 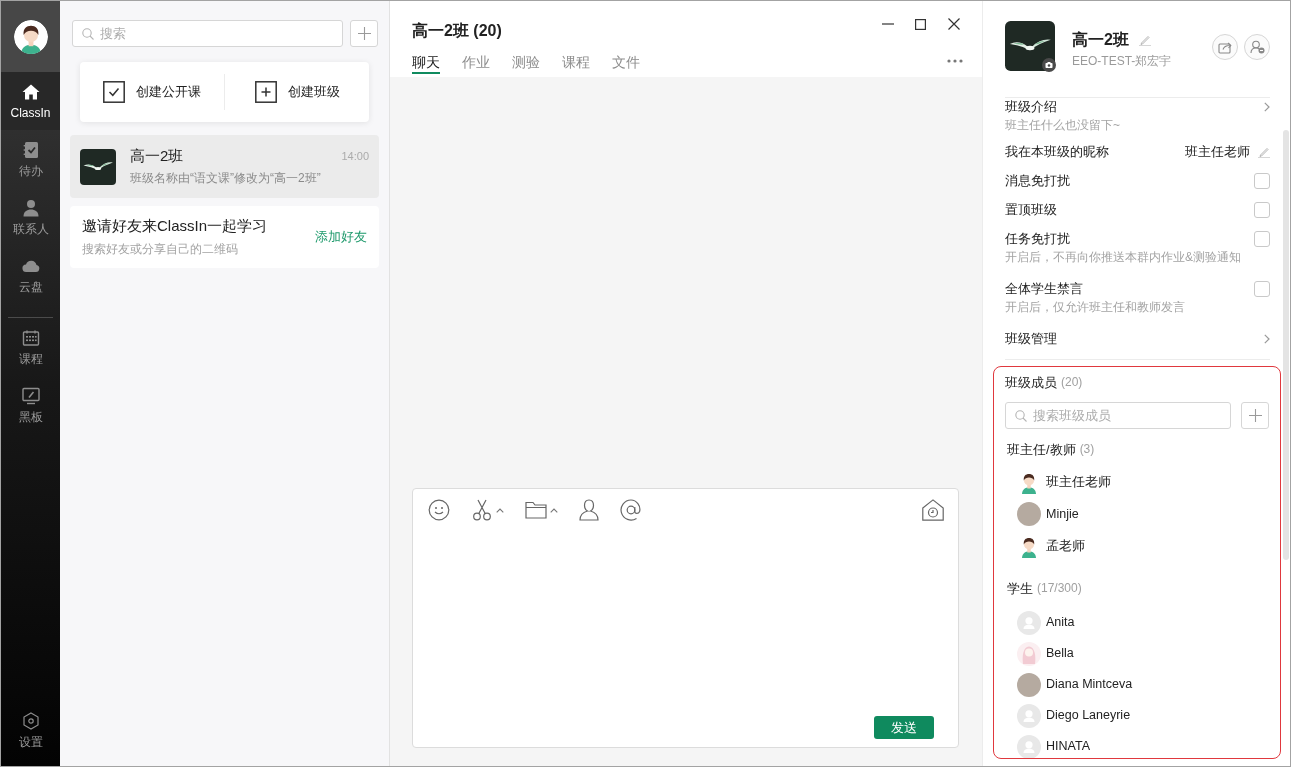 I want to click on plus-square-icon, so click(x=265, y=92).